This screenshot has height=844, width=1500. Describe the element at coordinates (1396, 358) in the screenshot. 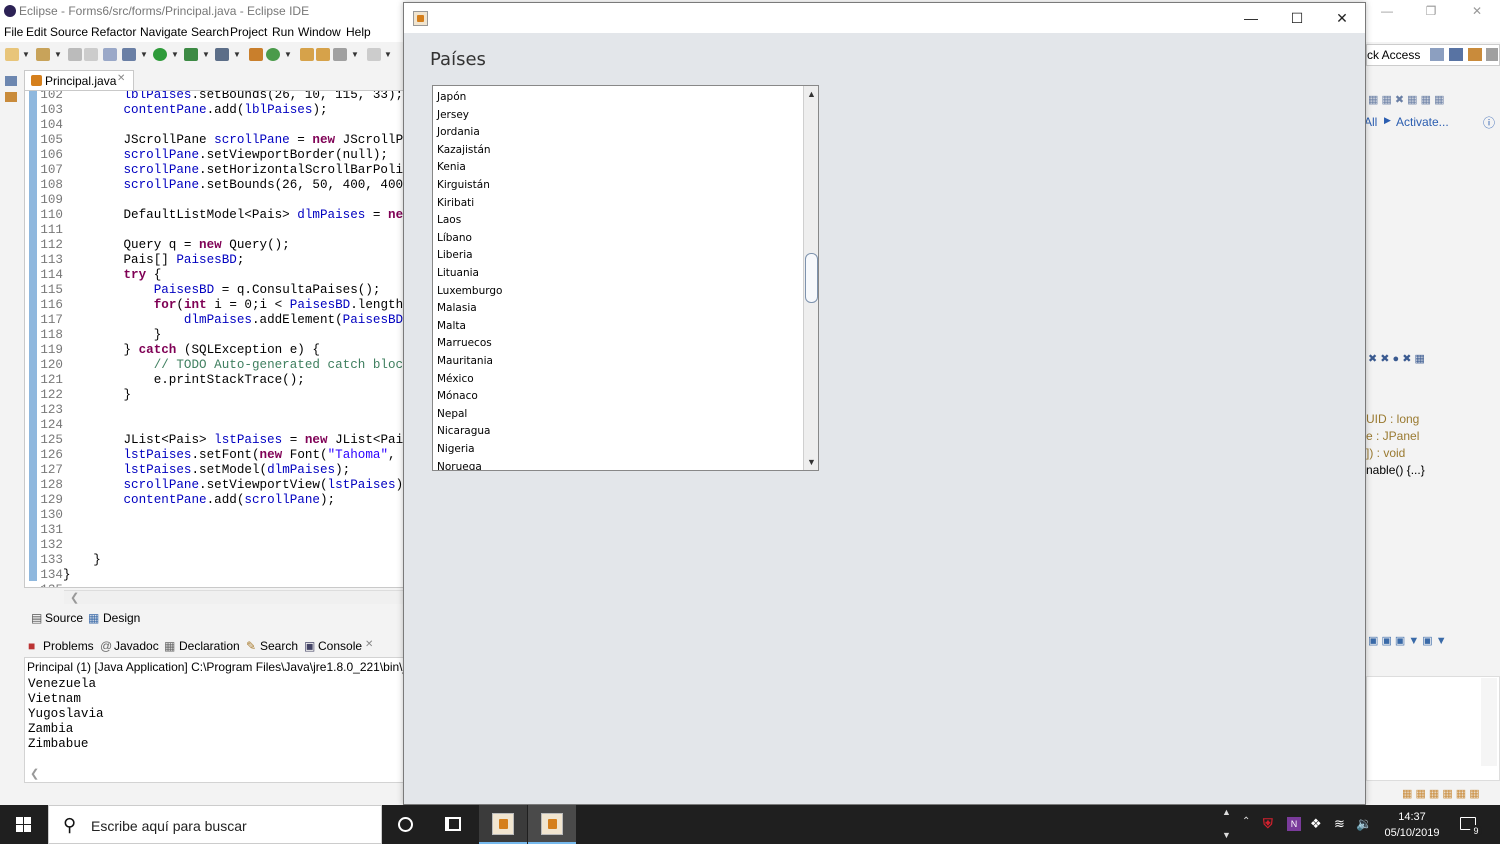

I see `outline-icons: ✖ ✖ ● ✖ ▦` at that location.